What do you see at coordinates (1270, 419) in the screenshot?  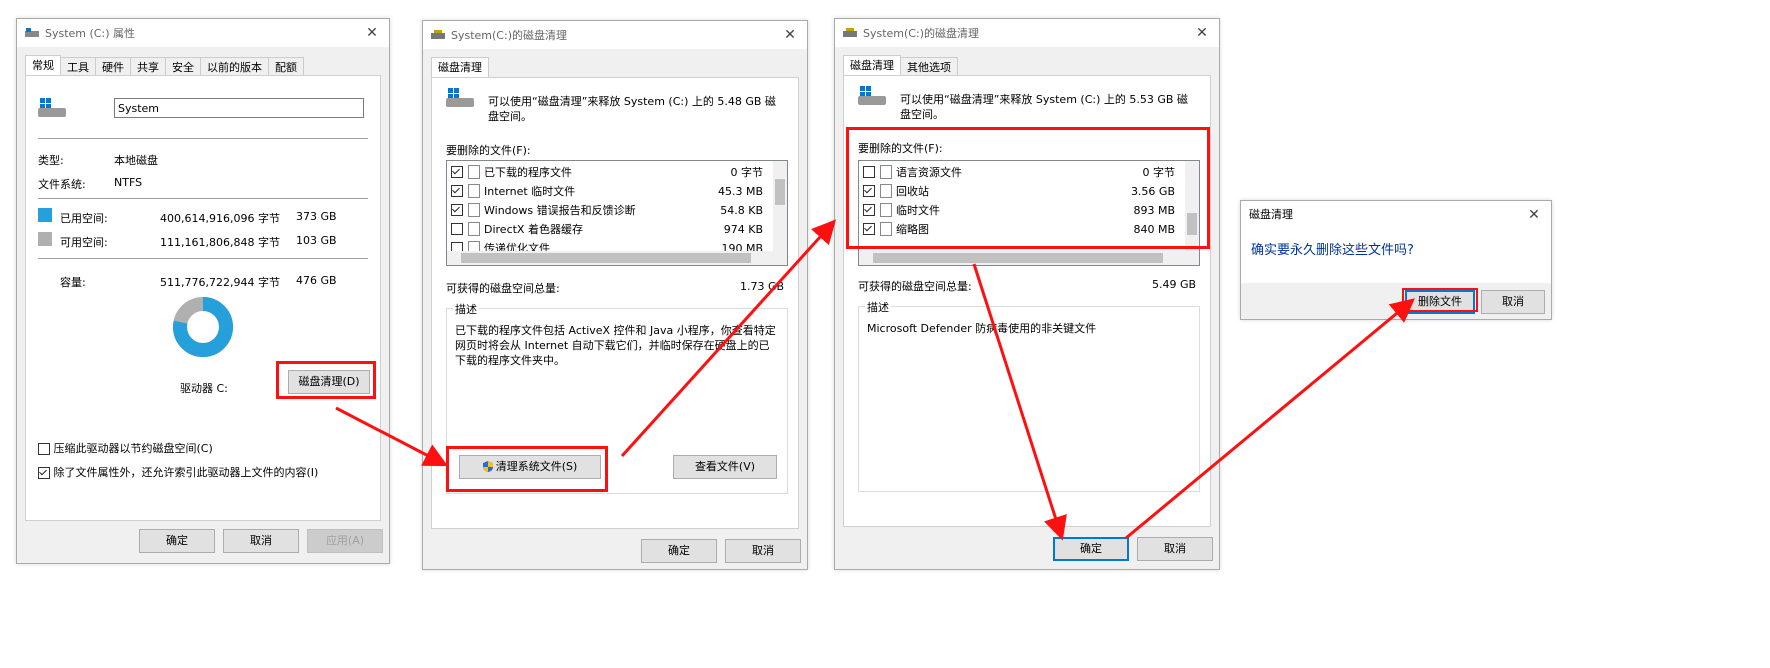 I see `arrow-to-delete-button` at bounding box center [1270, 419].